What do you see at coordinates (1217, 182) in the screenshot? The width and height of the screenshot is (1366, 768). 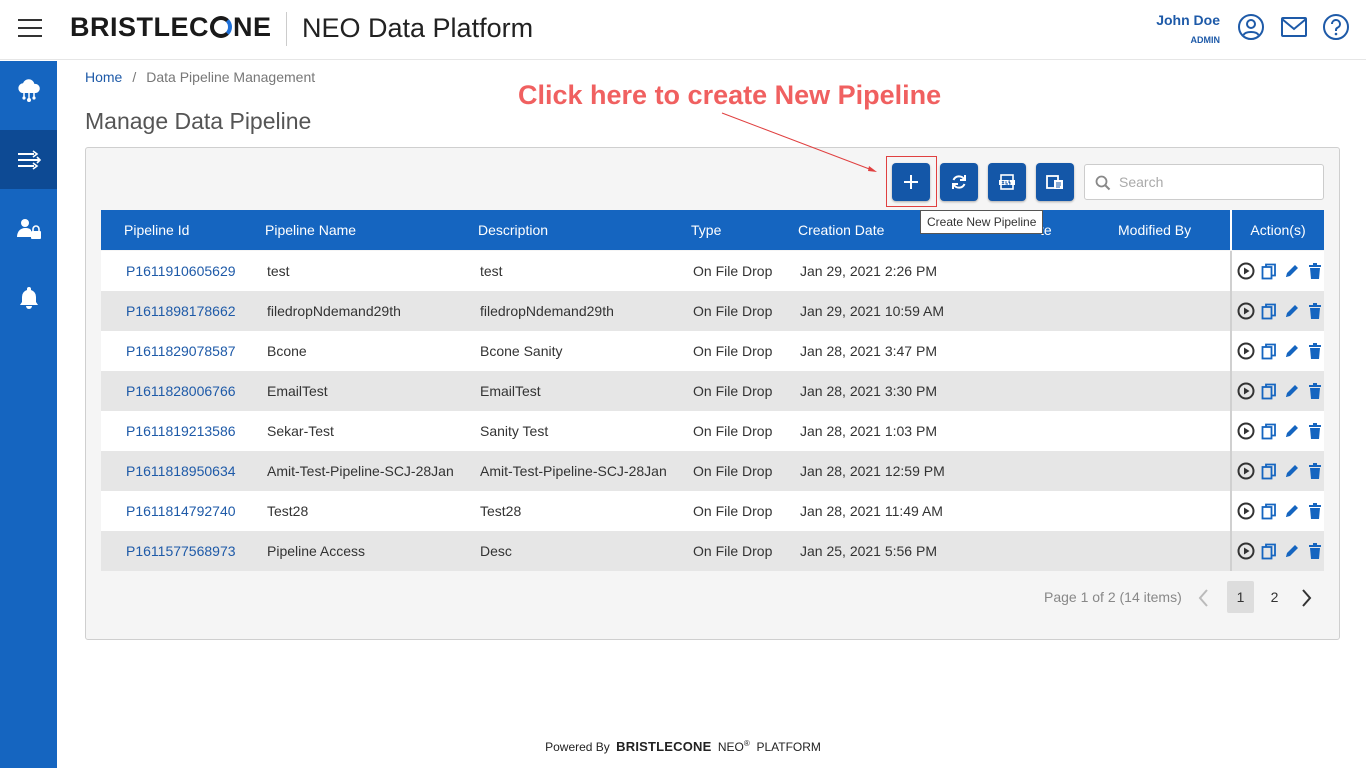 I see `search-input` at bounding box center [1217, 182].